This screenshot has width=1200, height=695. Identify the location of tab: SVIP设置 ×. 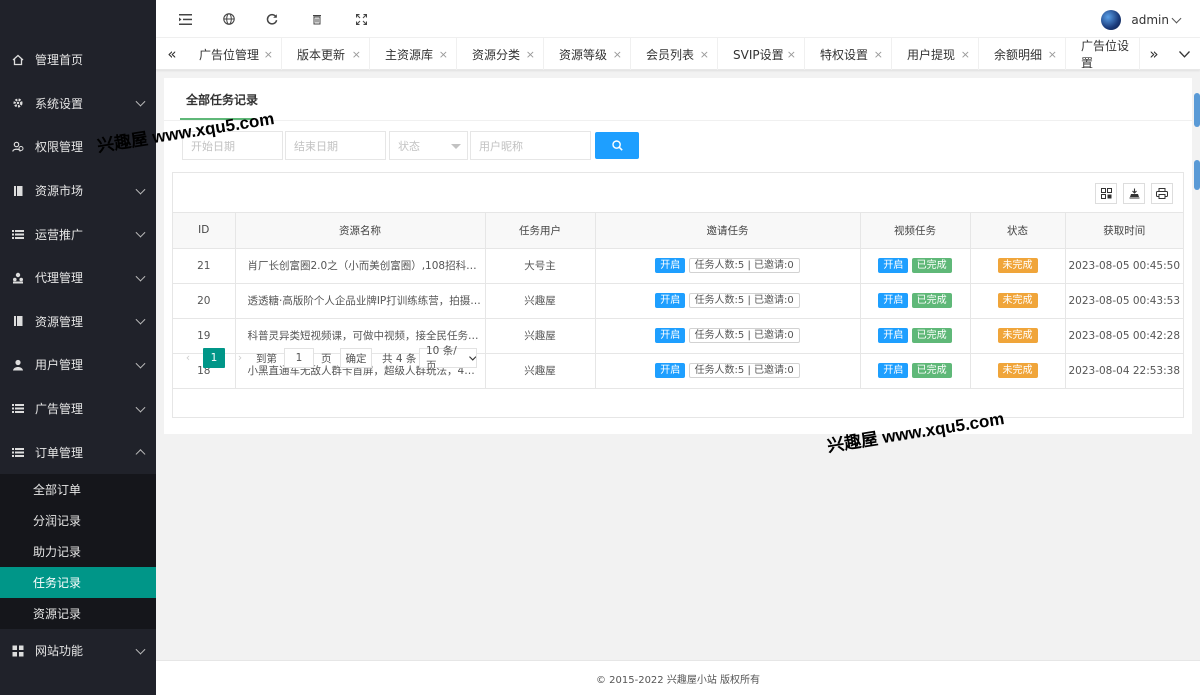
(761, 54).